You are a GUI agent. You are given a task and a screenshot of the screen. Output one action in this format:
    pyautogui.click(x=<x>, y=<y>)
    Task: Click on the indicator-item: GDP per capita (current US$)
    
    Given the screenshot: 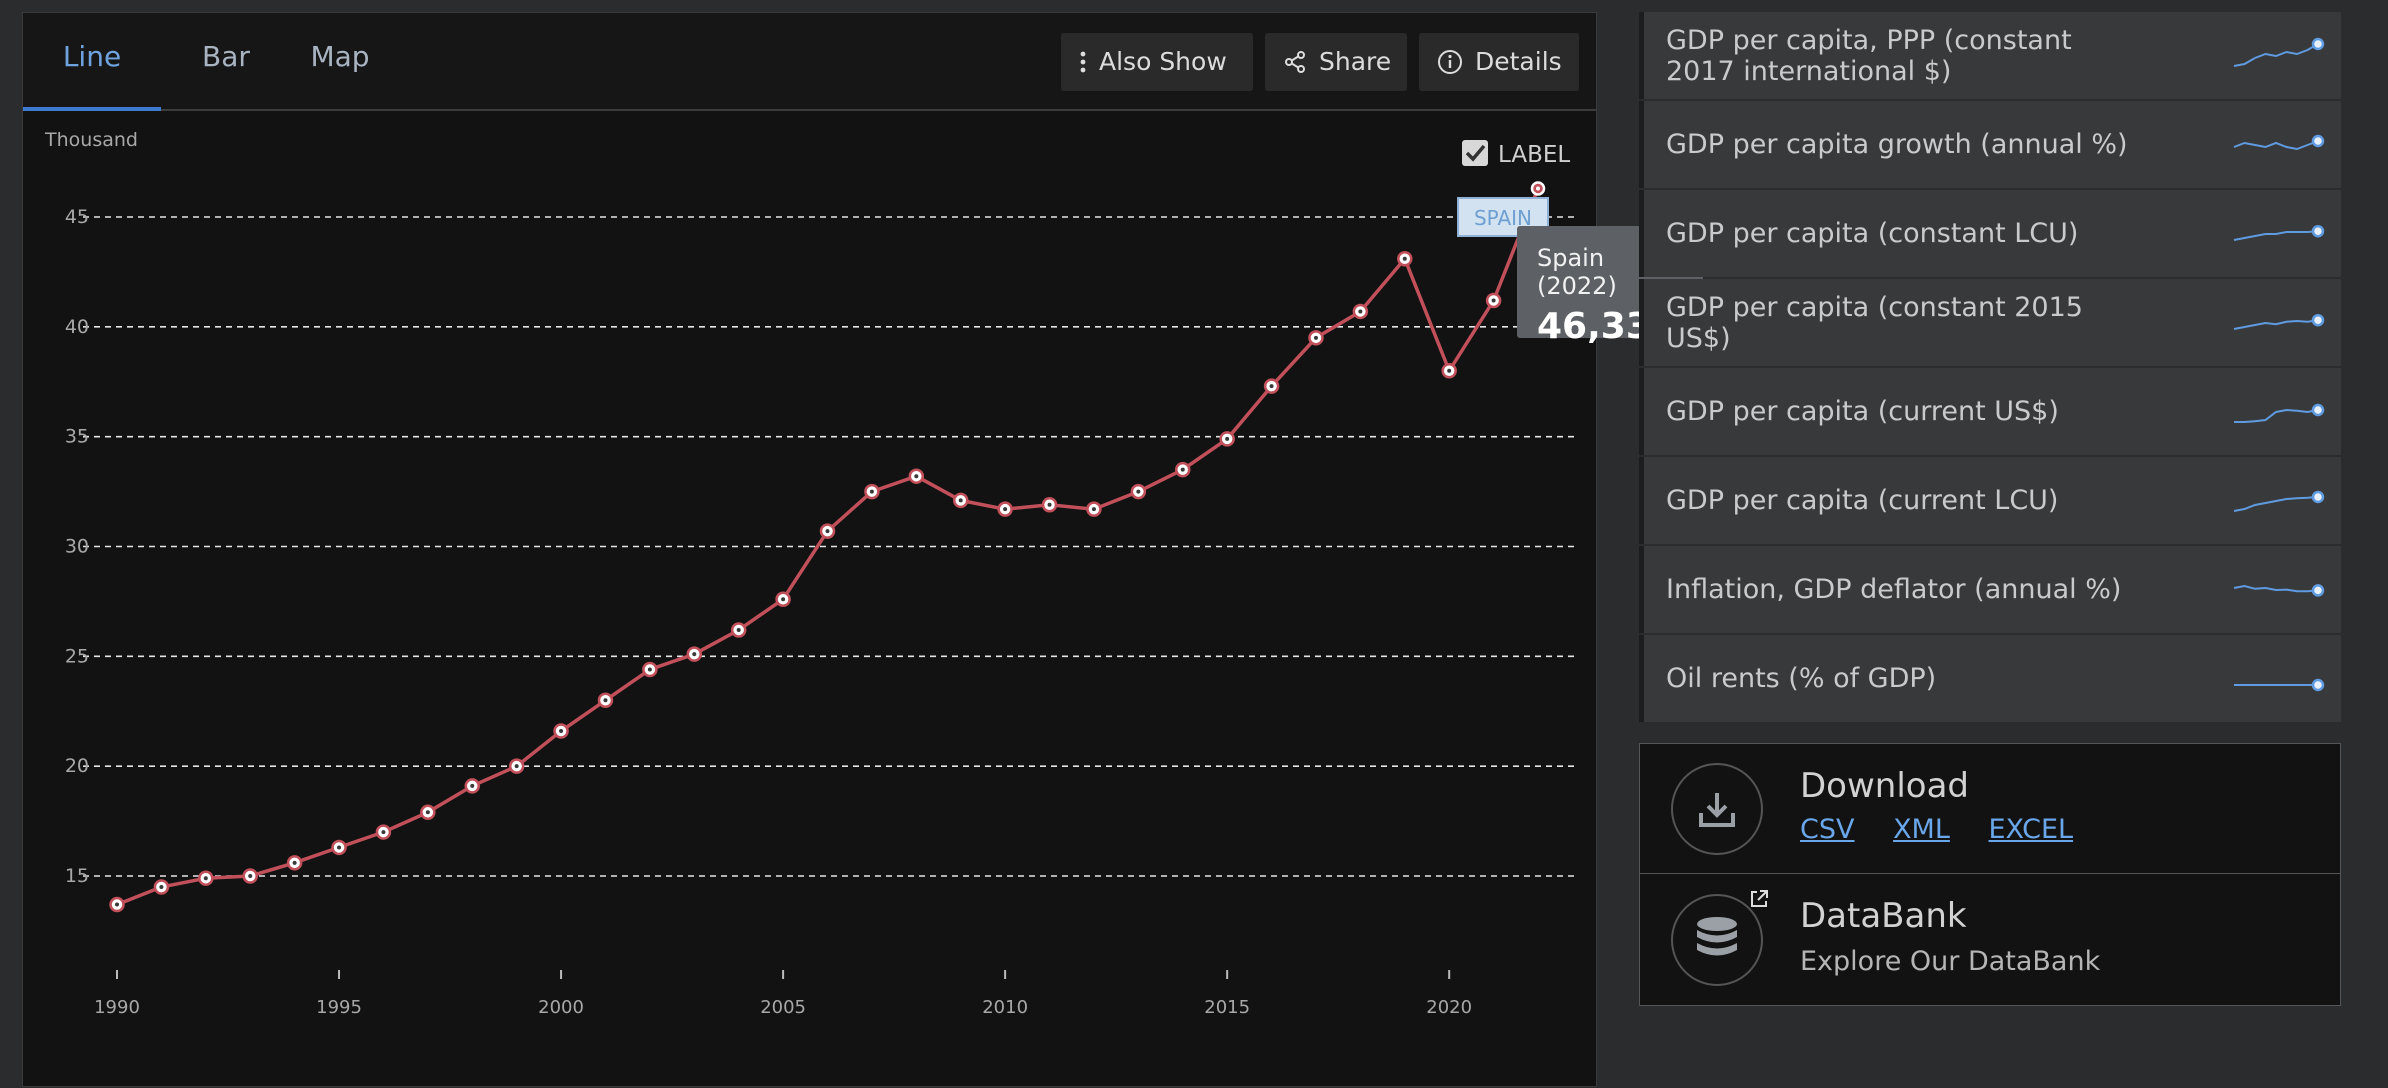 What is the action you would take?
    pyautogui.click(x=1990, y=411)
    